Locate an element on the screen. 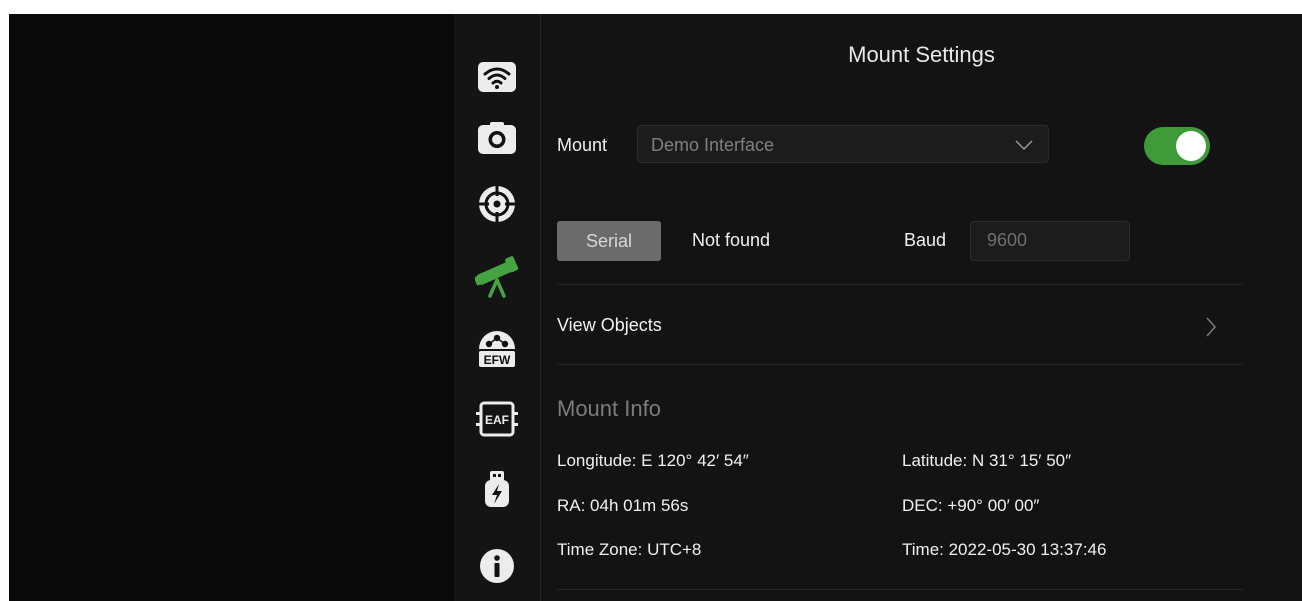 The width and height of the screenshot is (1302, 601). sidebar: EFW EAF is located at coordinates (497, 307).